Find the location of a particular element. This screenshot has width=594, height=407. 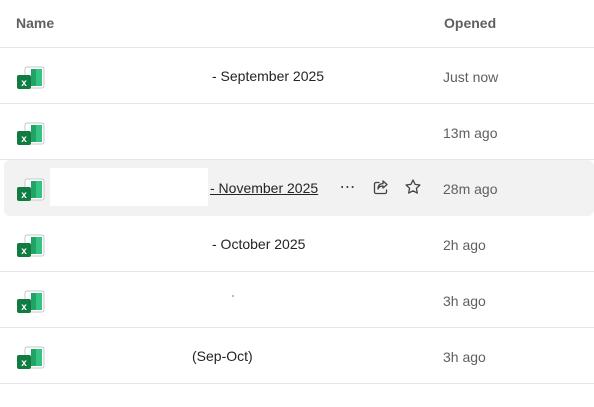

file-row: x (Sep-Oct) 3h ago is located at coordinates (297, 356).